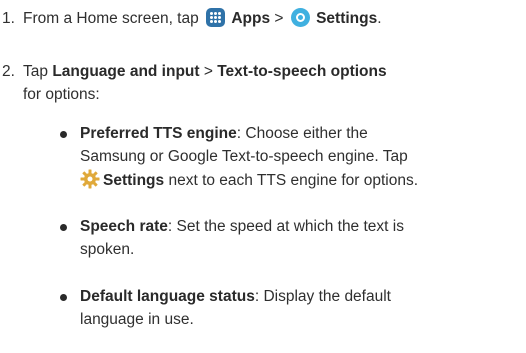 The height and width of the screenshot is (353, 526). What do you see at coordinates (251, 18) in the screenshot?
I see `apps-label: Apps` at bounding box center [251, 18].